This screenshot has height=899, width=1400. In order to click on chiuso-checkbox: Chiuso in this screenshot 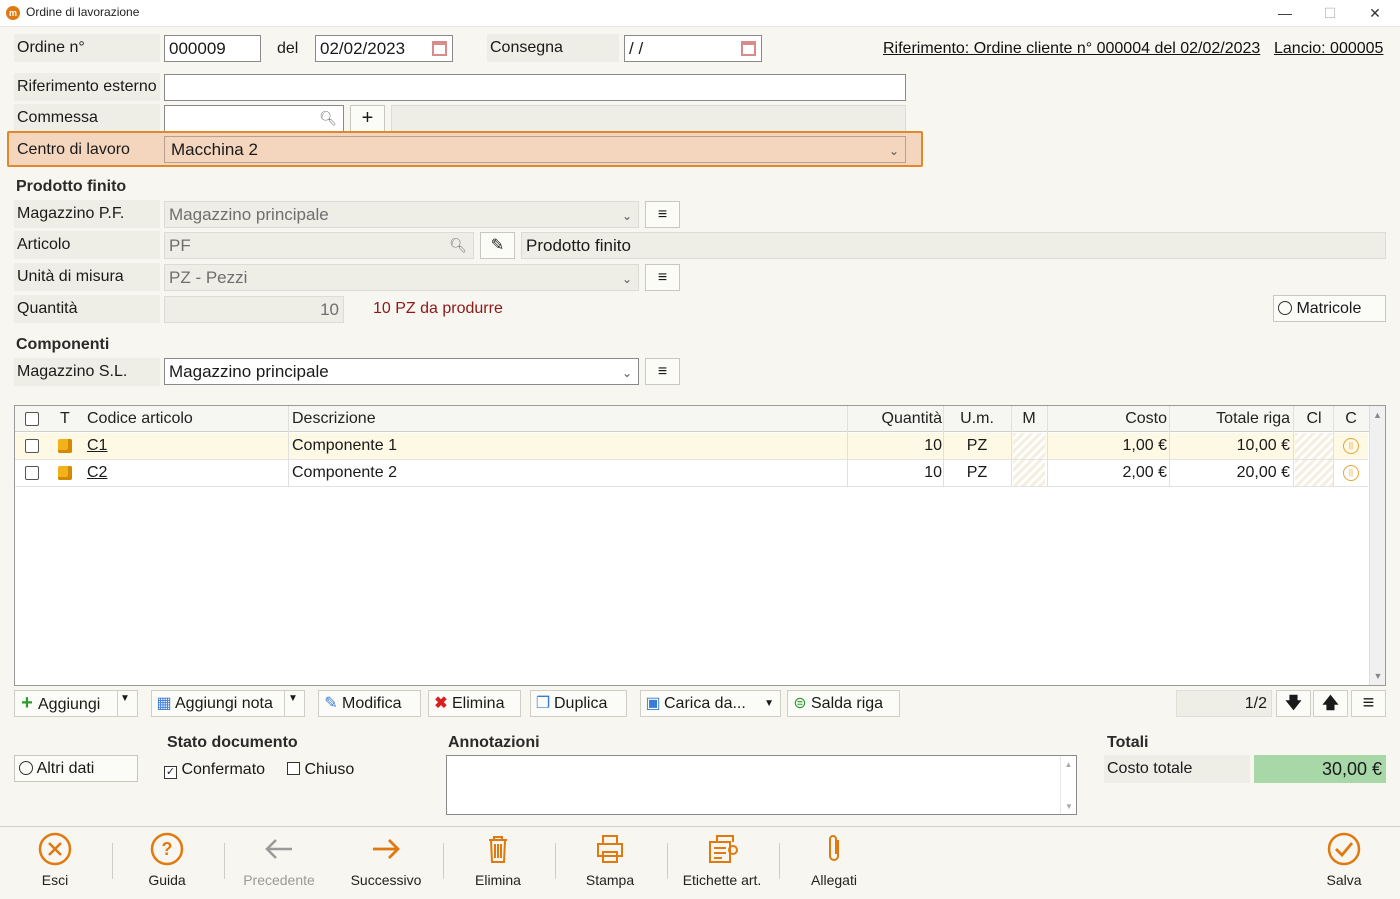, I will do `click(320, 770)`.